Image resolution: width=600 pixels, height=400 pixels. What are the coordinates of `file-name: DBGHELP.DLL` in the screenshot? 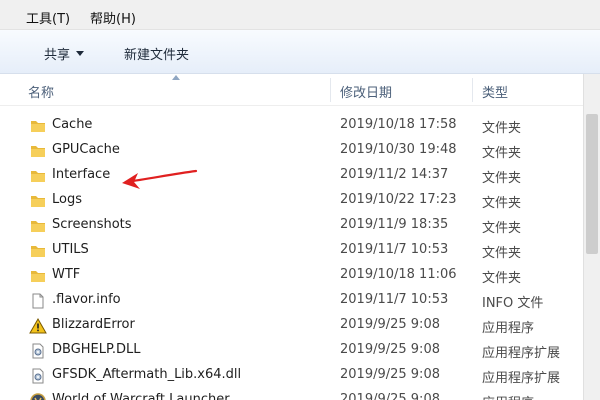 It's located at (96, 349).